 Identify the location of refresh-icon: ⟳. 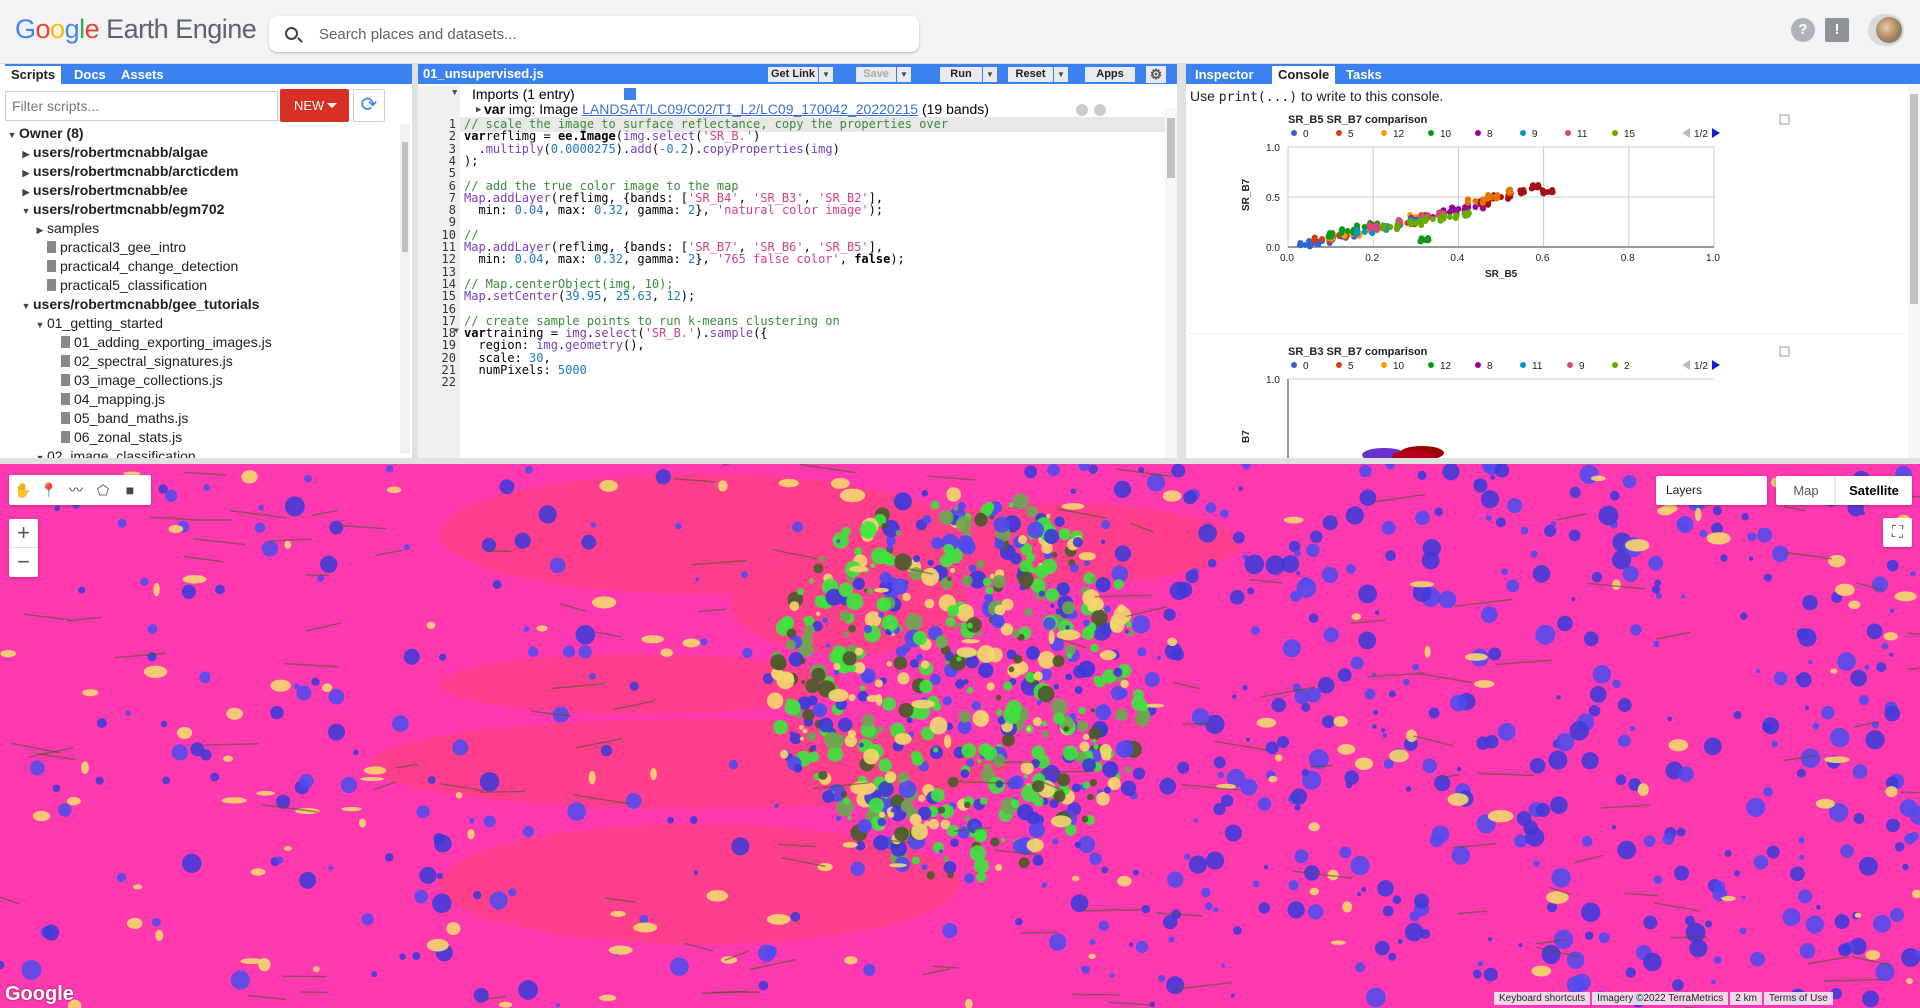
(369, 105).